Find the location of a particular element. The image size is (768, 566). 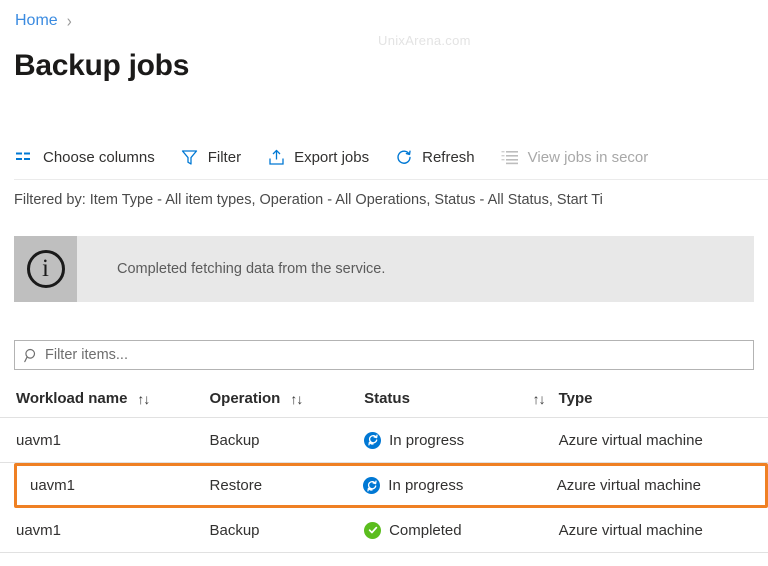

view-jobs-secondary-region-label: View jobs in secor is located at coordinates (588, 157).